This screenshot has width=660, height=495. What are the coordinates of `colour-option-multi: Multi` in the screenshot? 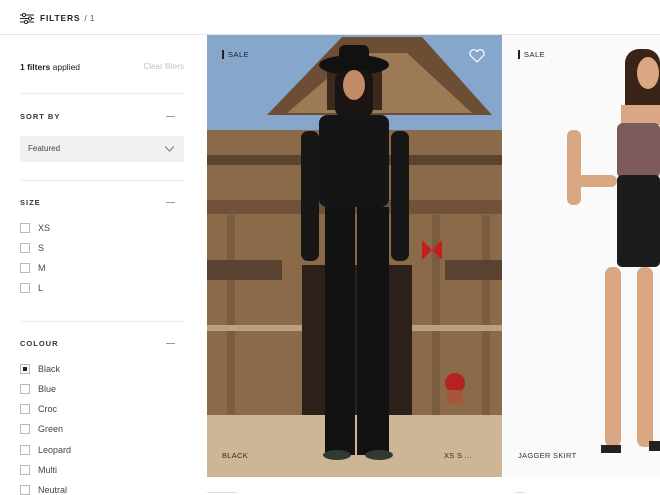 It's located at (38, 470).